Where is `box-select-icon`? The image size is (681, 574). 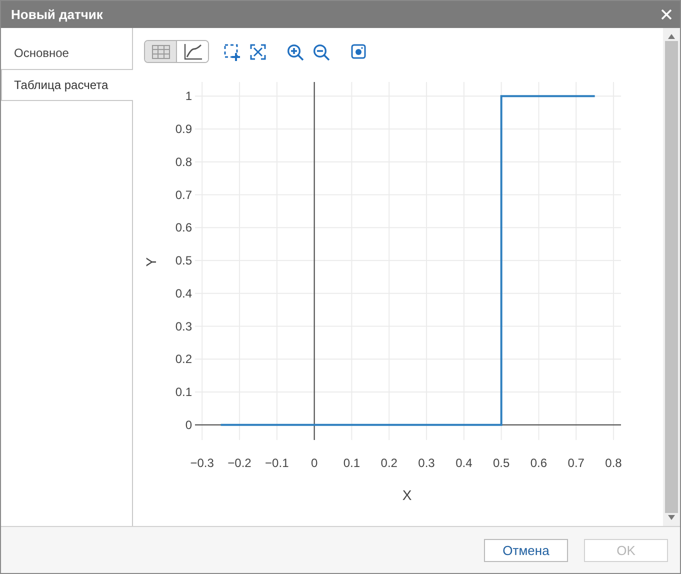 box-select-icon is located at coordinates (232, 52).